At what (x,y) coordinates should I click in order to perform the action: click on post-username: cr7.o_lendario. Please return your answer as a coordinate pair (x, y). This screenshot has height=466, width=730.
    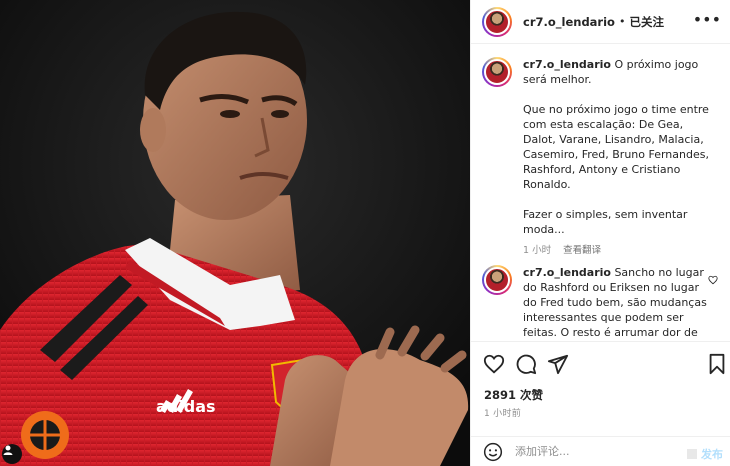
    Looking at the image, I should click on (569, 22).